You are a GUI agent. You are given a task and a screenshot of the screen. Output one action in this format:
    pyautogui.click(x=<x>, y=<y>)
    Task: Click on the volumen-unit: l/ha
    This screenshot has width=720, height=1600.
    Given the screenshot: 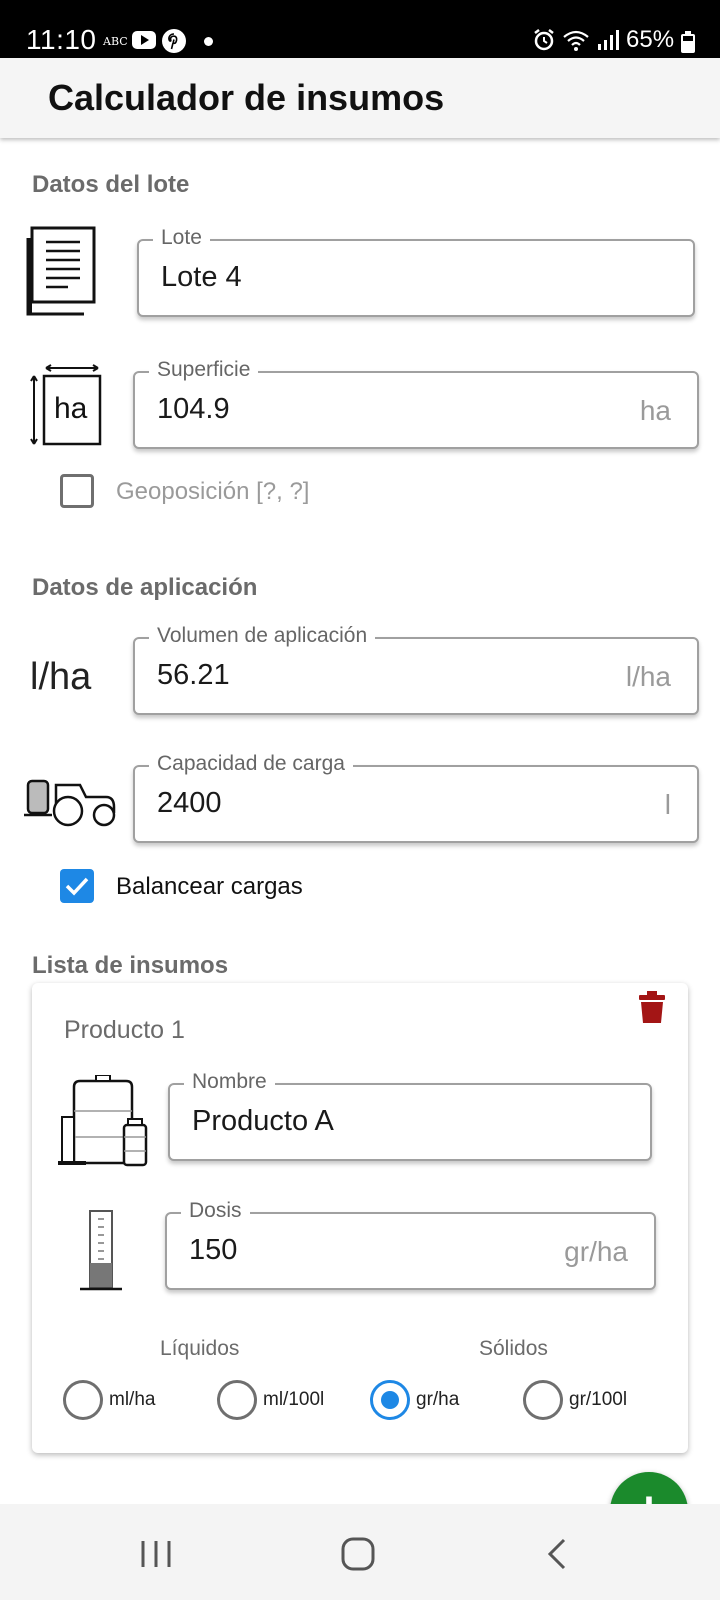 What is the action you would take?
    pyautogui.click(x=648, y=676)
    